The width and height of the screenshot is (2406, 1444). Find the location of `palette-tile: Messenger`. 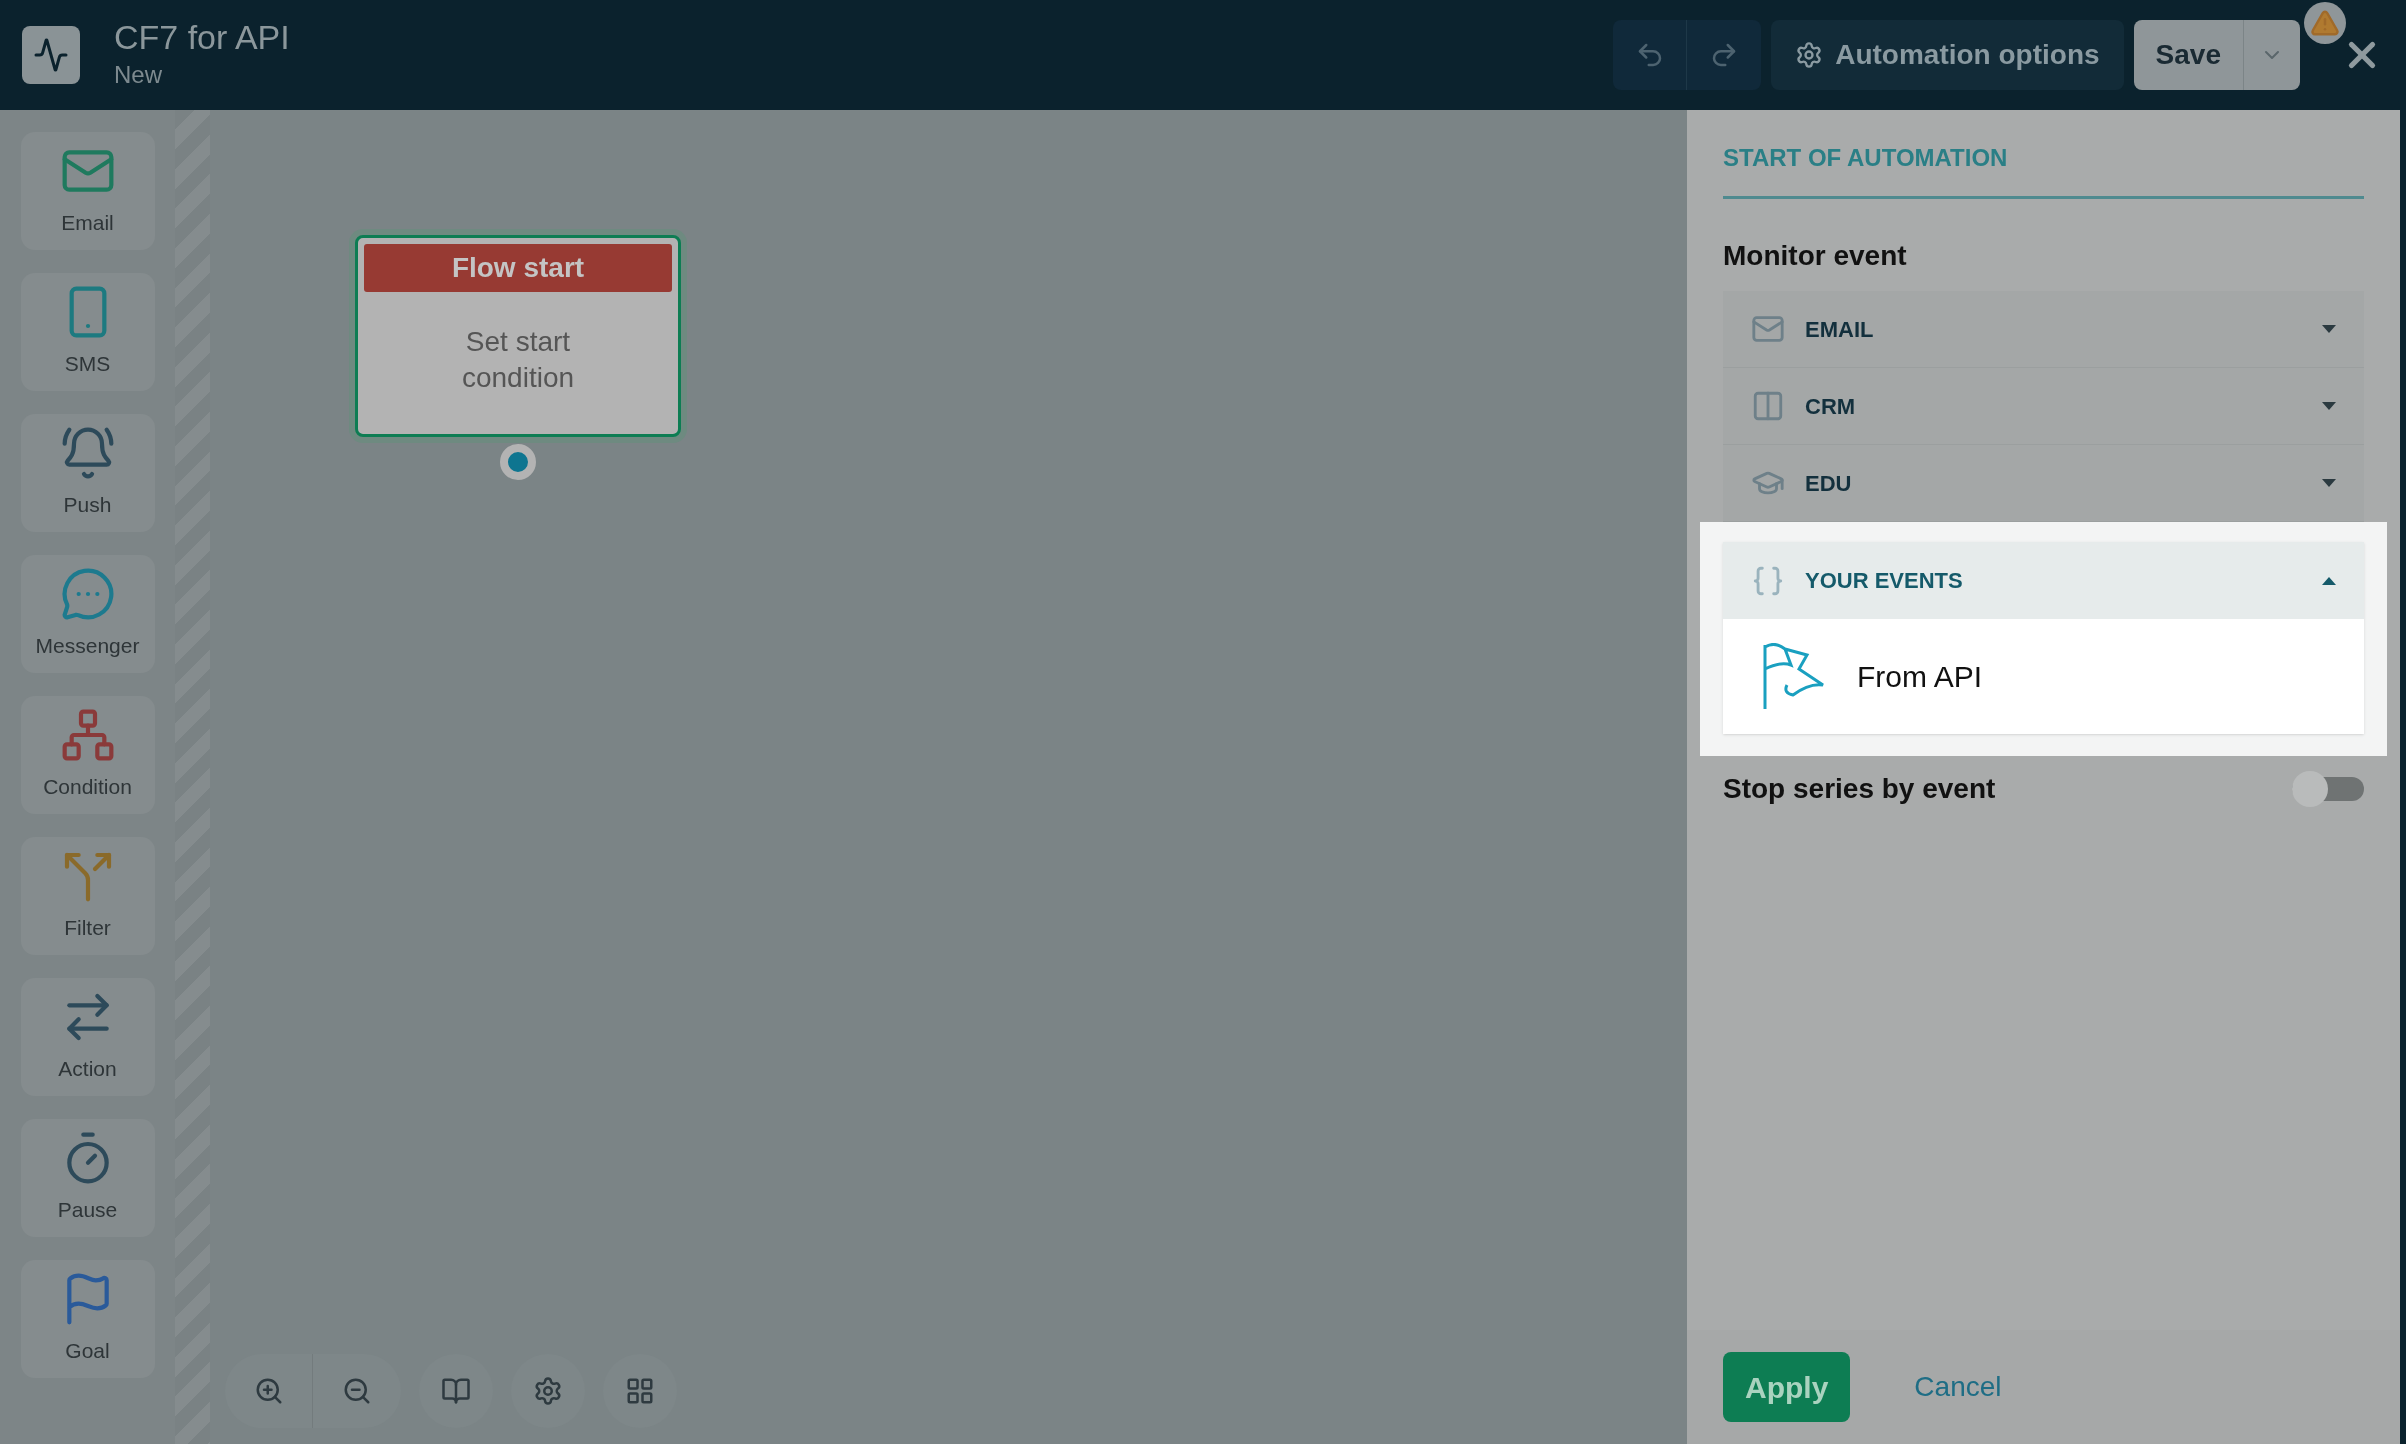

palette-tile: Messenger is located at coordinates (87, 614).